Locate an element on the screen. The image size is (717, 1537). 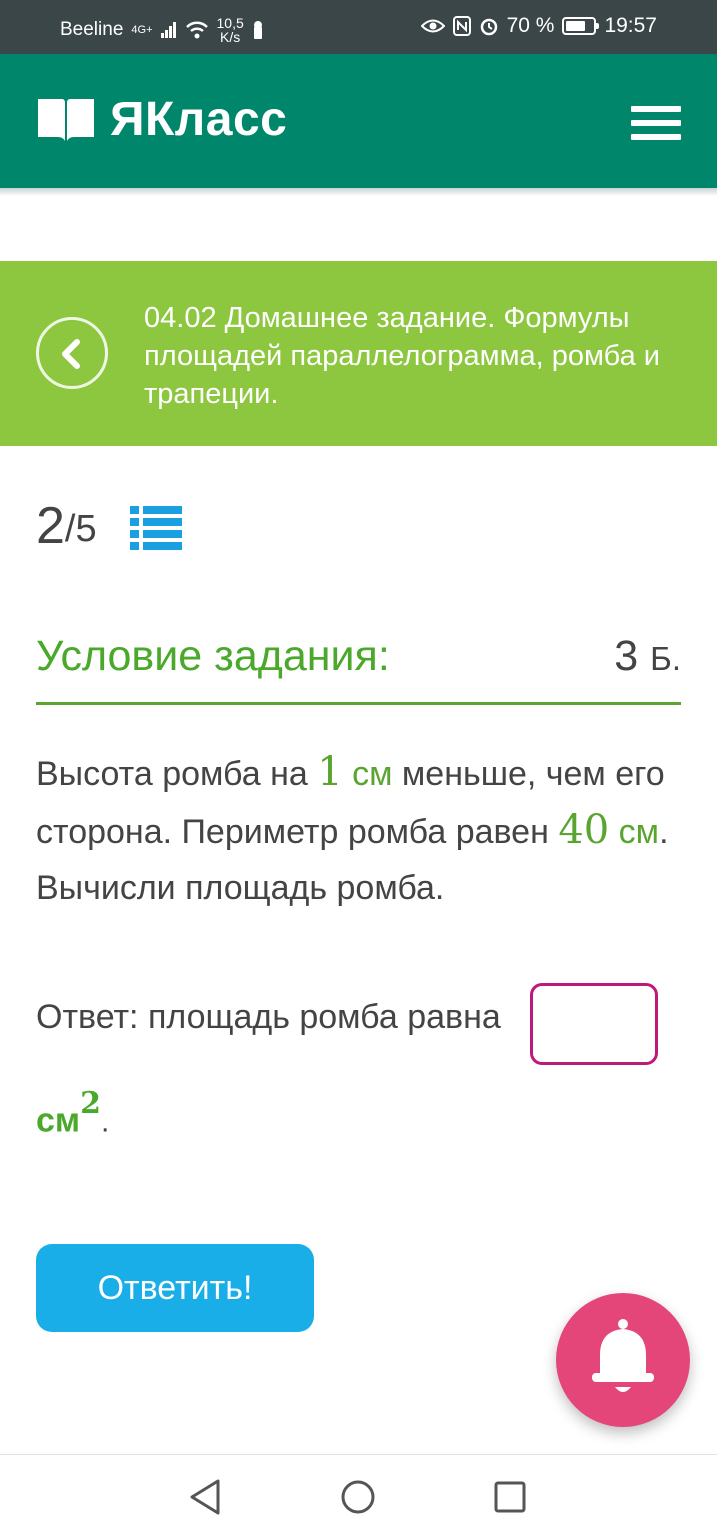
notification-button is located at coordinates (623, 1360).